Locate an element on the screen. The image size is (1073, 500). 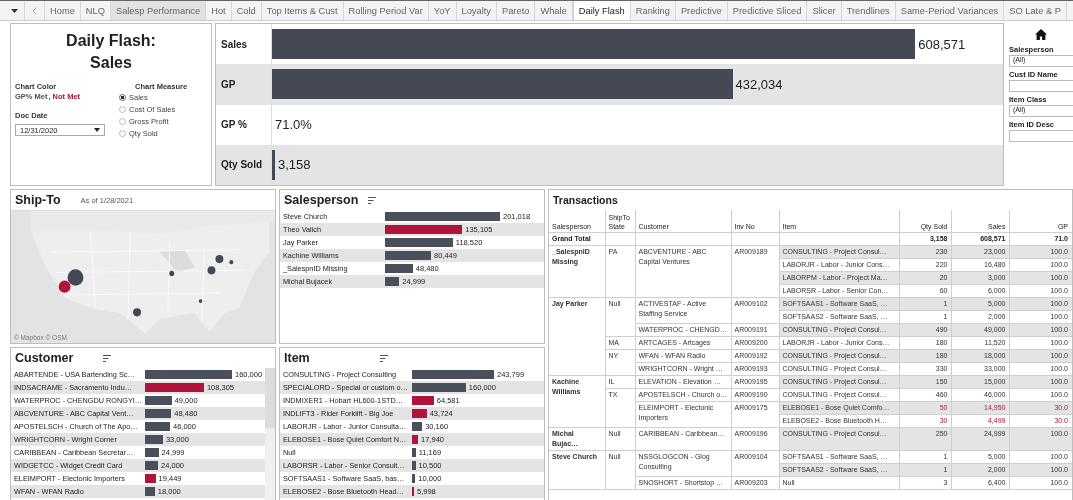
back-icon is located at coordinates (34, 10).